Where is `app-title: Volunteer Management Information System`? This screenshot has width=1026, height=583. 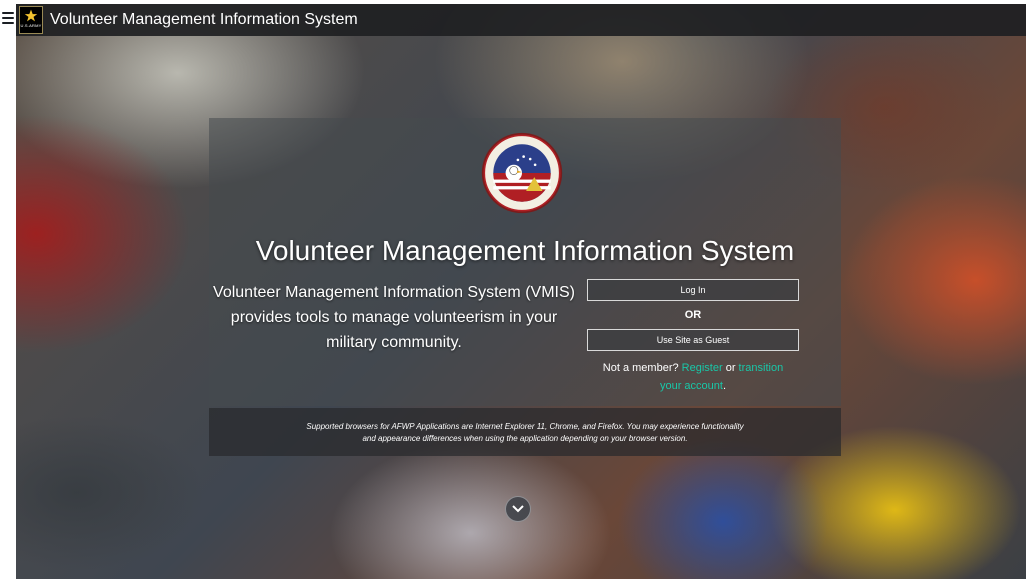
app-title: Volunteer Management Information System is located at coordinates (204, 19).